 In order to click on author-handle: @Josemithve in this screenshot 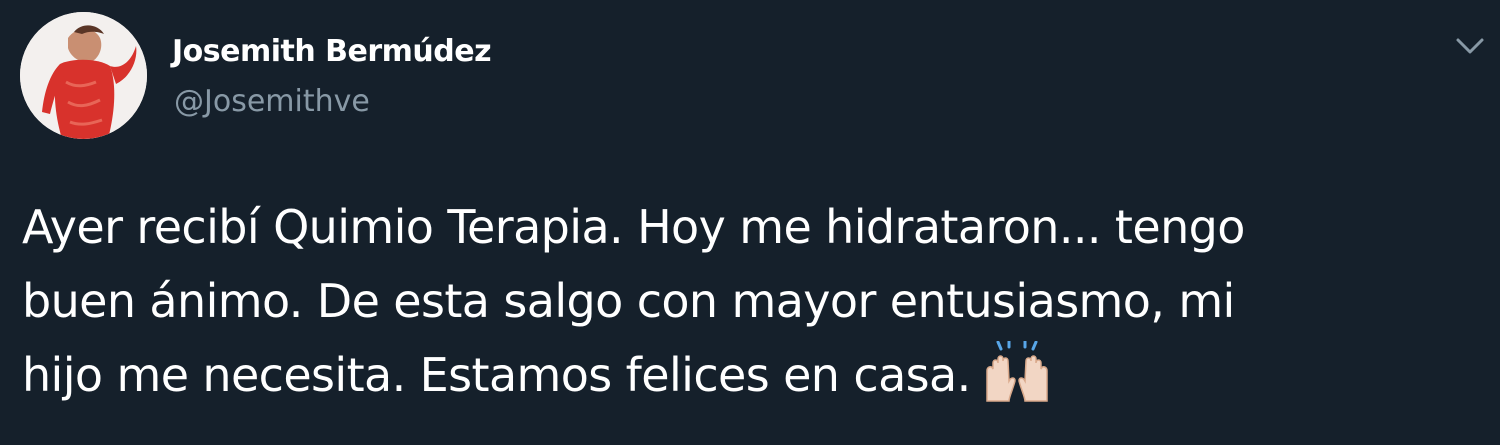, I will do `click(272, 101)`.